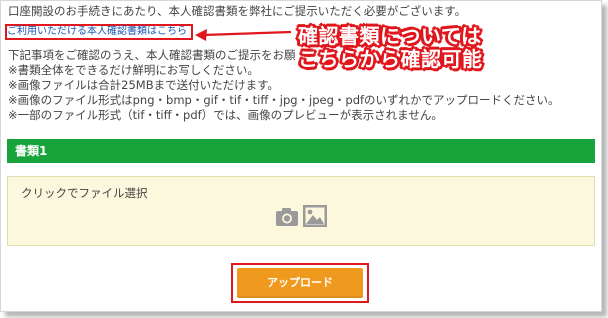  I want to click on camera-icon, so click(287, 217).